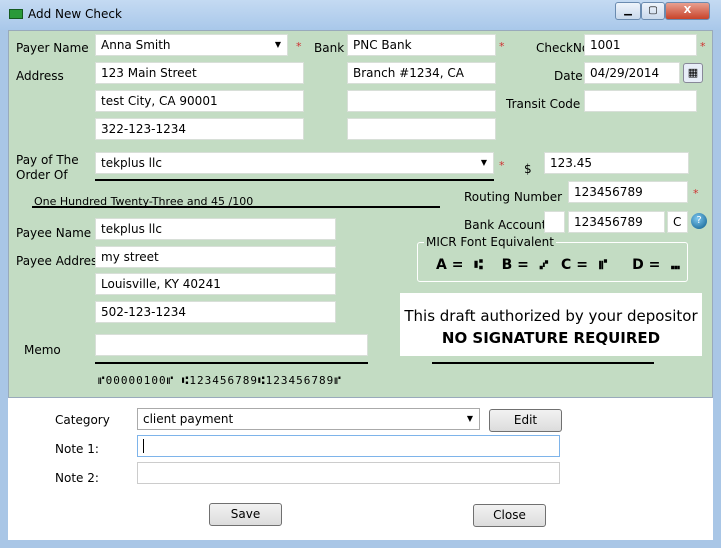 This screenshot has height=548, width=721. Describe the element at coordinates (543, 104) in the screenshot. I see `transit-code-label: Transit Code` at that location.